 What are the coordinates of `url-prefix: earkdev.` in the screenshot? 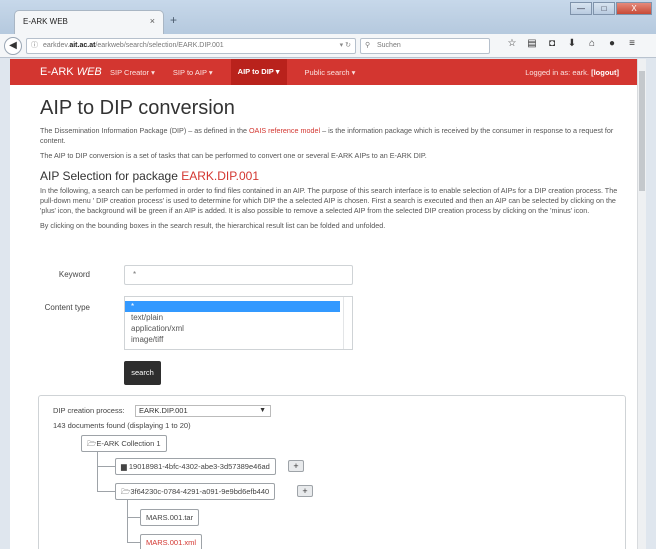 It's located at (56, 45).